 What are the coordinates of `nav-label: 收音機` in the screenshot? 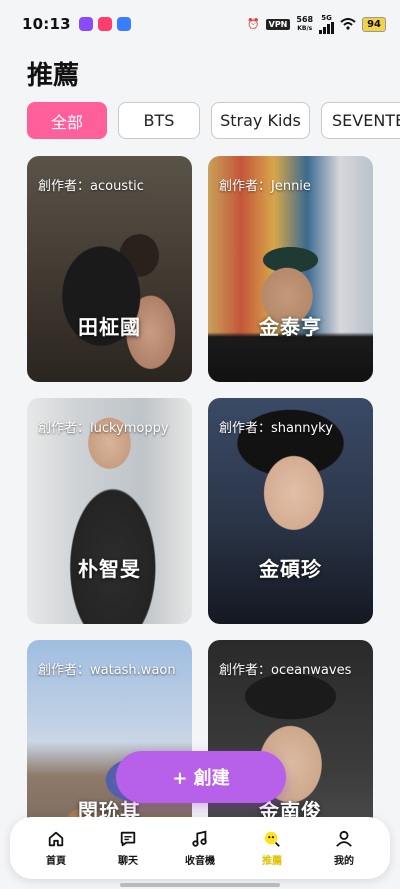 It's located at (200, 861).